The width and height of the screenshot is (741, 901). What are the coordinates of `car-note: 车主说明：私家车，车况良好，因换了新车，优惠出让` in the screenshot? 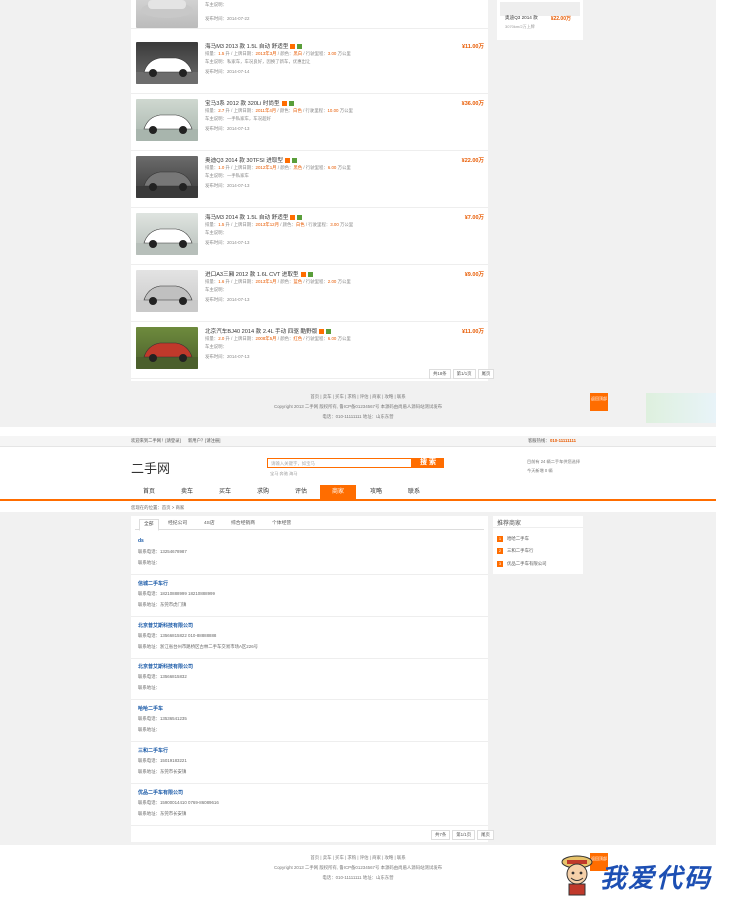 It's located at (258, 61).